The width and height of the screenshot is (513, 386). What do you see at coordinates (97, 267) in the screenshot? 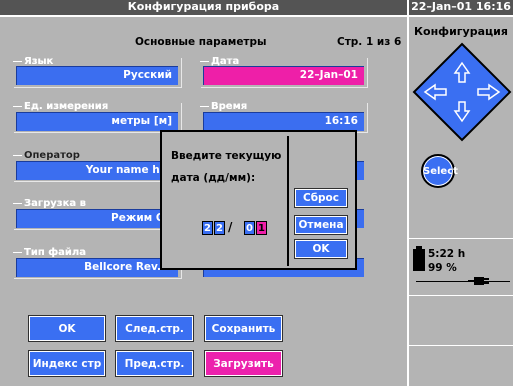
I see `filetype-field: Bellcore Rev. 1` at bounding box center [97, 267].